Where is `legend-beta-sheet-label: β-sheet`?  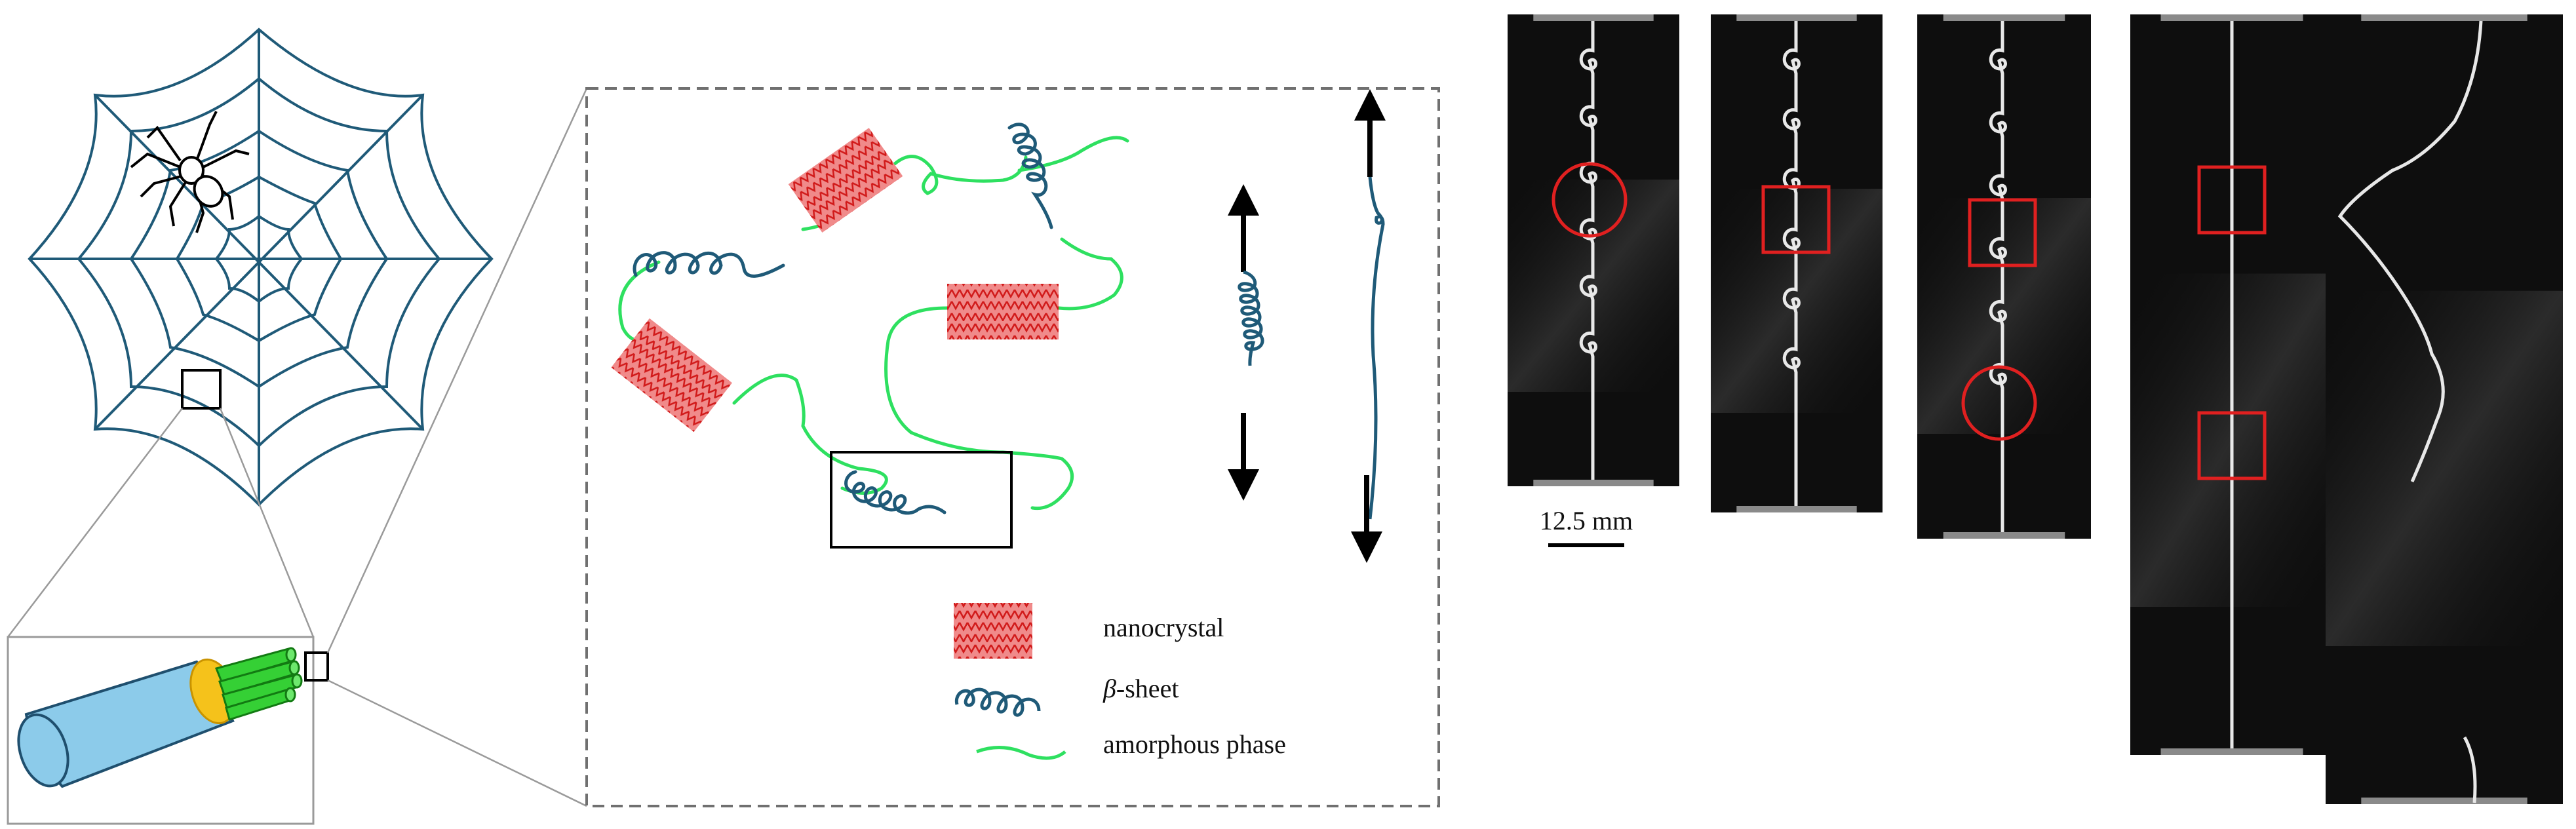 legend-beta-sheet-label: β-sheet is located at coordinates (1141, 688).